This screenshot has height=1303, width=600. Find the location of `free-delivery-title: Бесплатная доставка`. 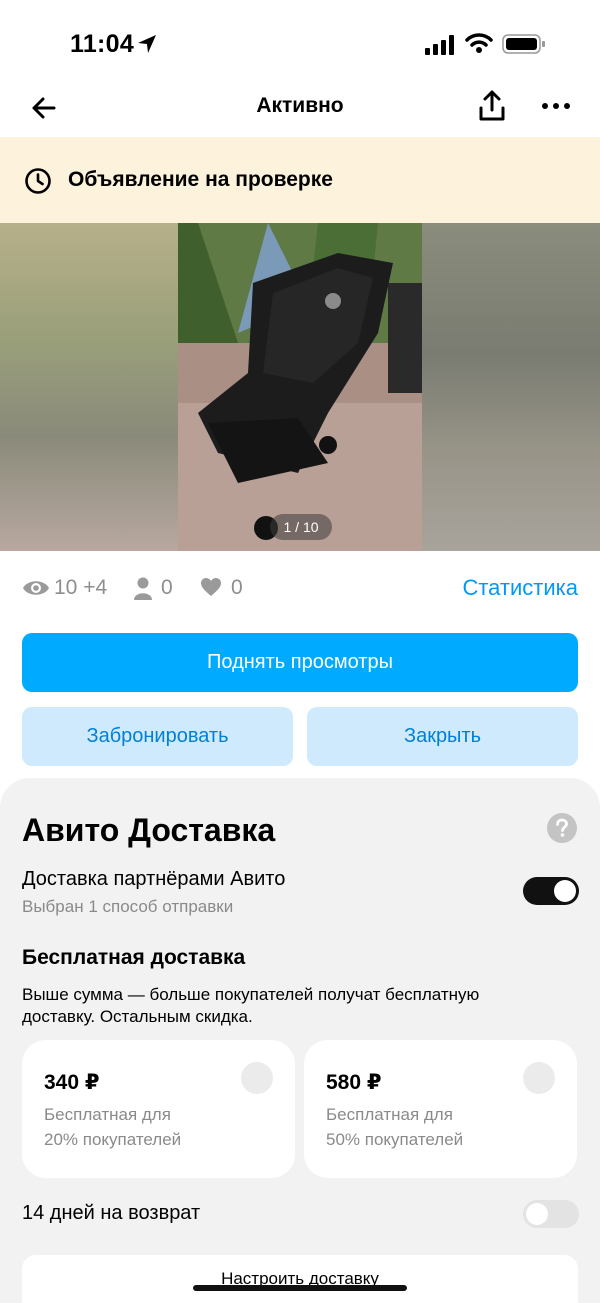

free-delivery-title: Бесплатная доставка is located at coordinates (134, 957).